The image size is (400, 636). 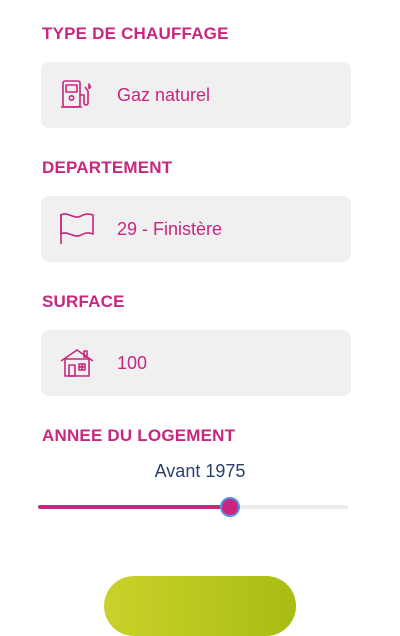 I want to click on surface-value: 100, so click(x=132, y=362).